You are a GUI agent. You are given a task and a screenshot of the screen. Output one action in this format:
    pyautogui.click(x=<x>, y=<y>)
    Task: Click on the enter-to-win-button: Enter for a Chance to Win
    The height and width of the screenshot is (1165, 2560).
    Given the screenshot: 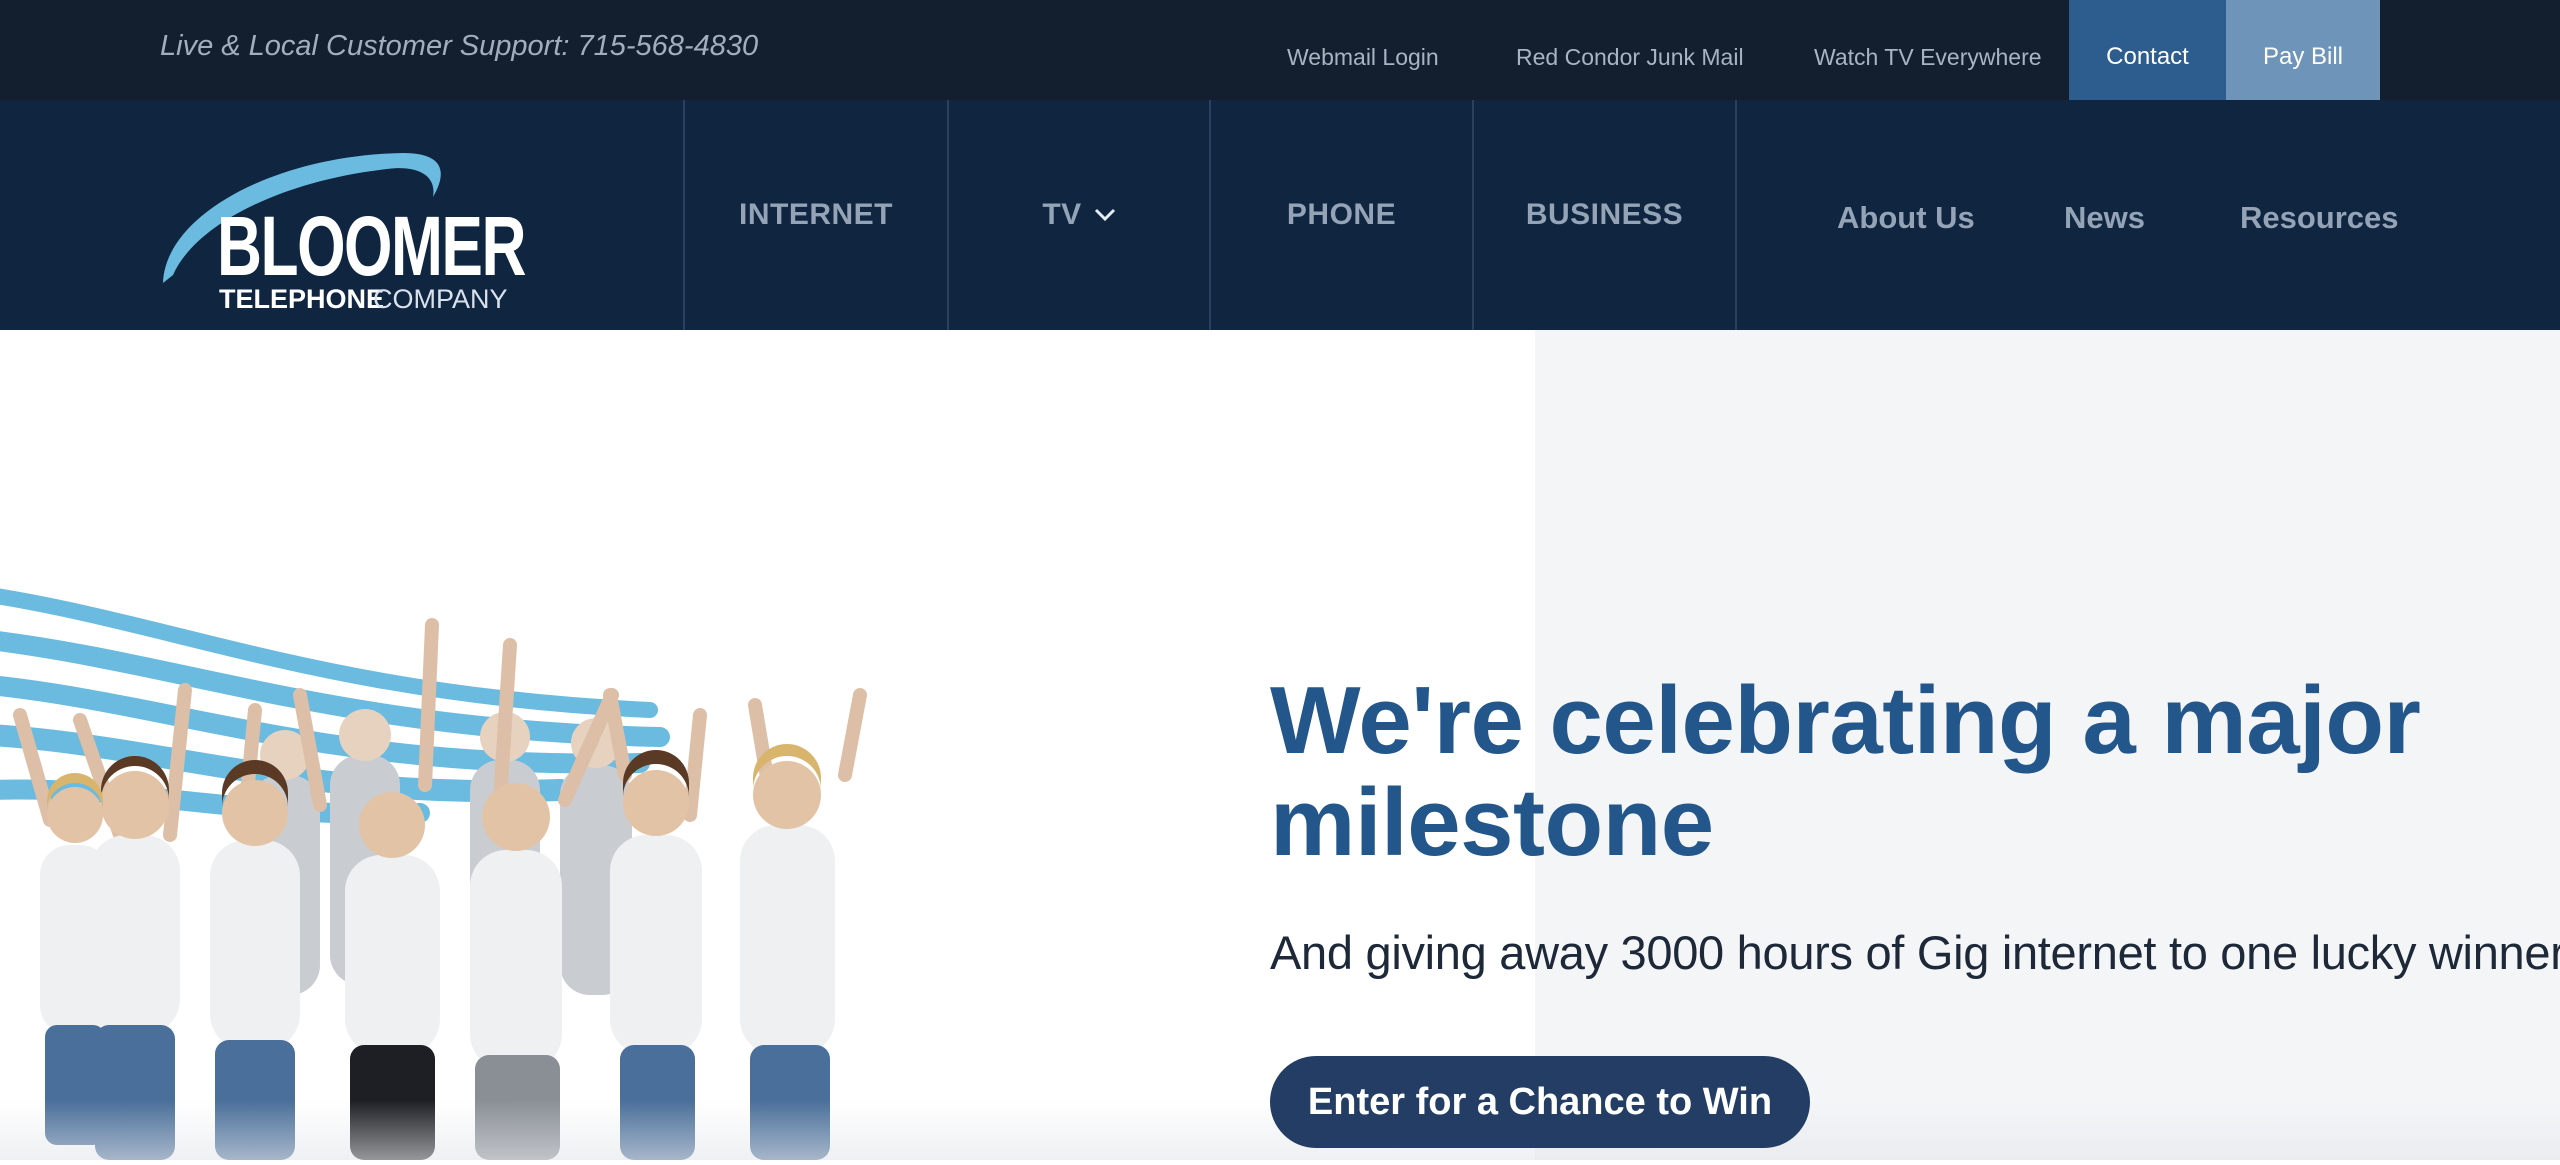 What is the action you would take?
    pyautogui.click(x=1540, y=1102)
    